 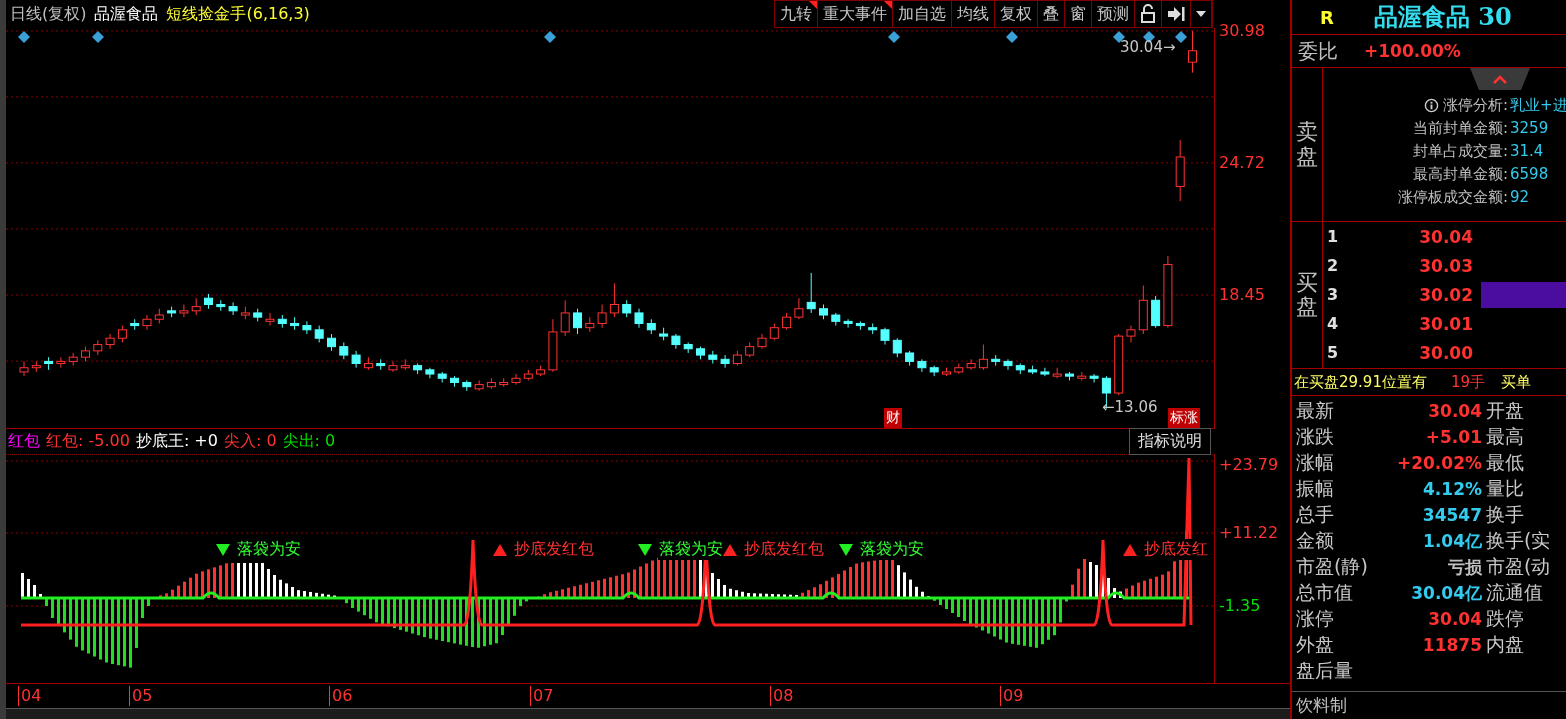 I want to click on legend-item: 红包: -5.00, so click(x=88, y=441).